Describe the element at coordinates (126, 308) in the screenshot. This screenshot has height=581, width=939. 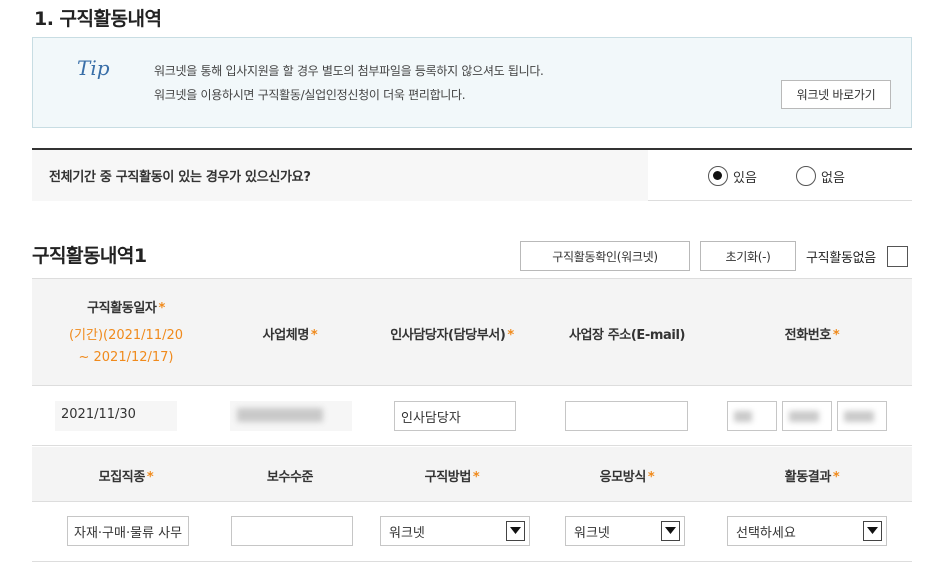
I see `th-date: 구직활동일자 *` at that location.